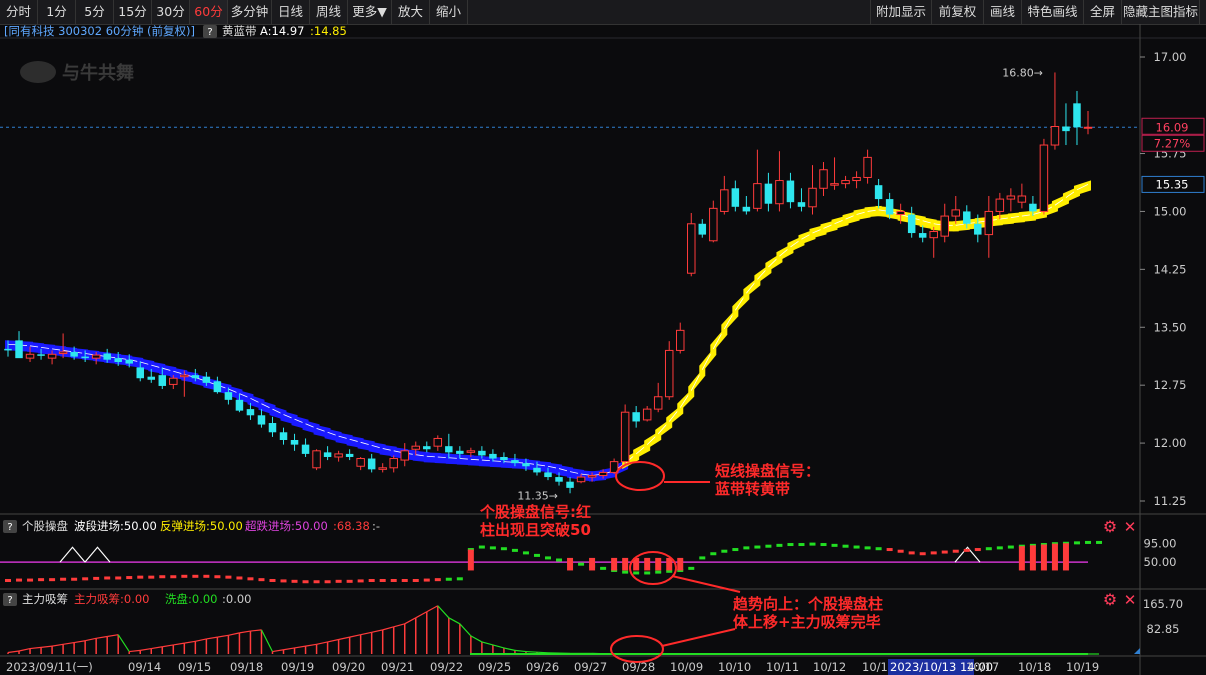 The image size is (1206, 675). Describe the element at coordinates (38, 72) in the screenshot. I see `watermark-bull-icon` at that location.